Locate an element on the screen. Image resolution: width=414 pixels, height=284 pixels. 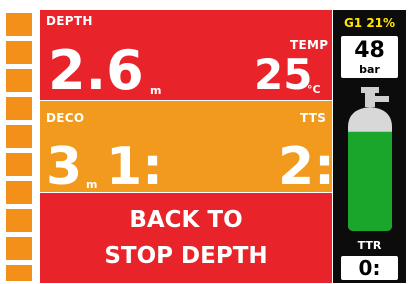
deco-label: DECO is located at coordinates (65, 118).